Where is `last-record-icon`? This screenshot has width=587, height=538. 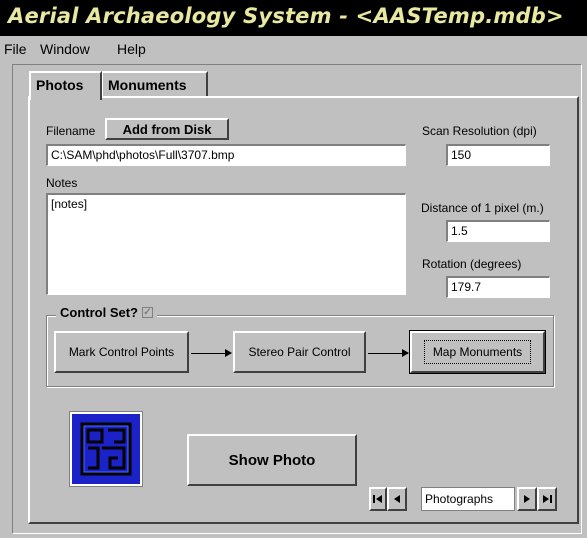
last-record-icon is located at coordinates (547, 499).